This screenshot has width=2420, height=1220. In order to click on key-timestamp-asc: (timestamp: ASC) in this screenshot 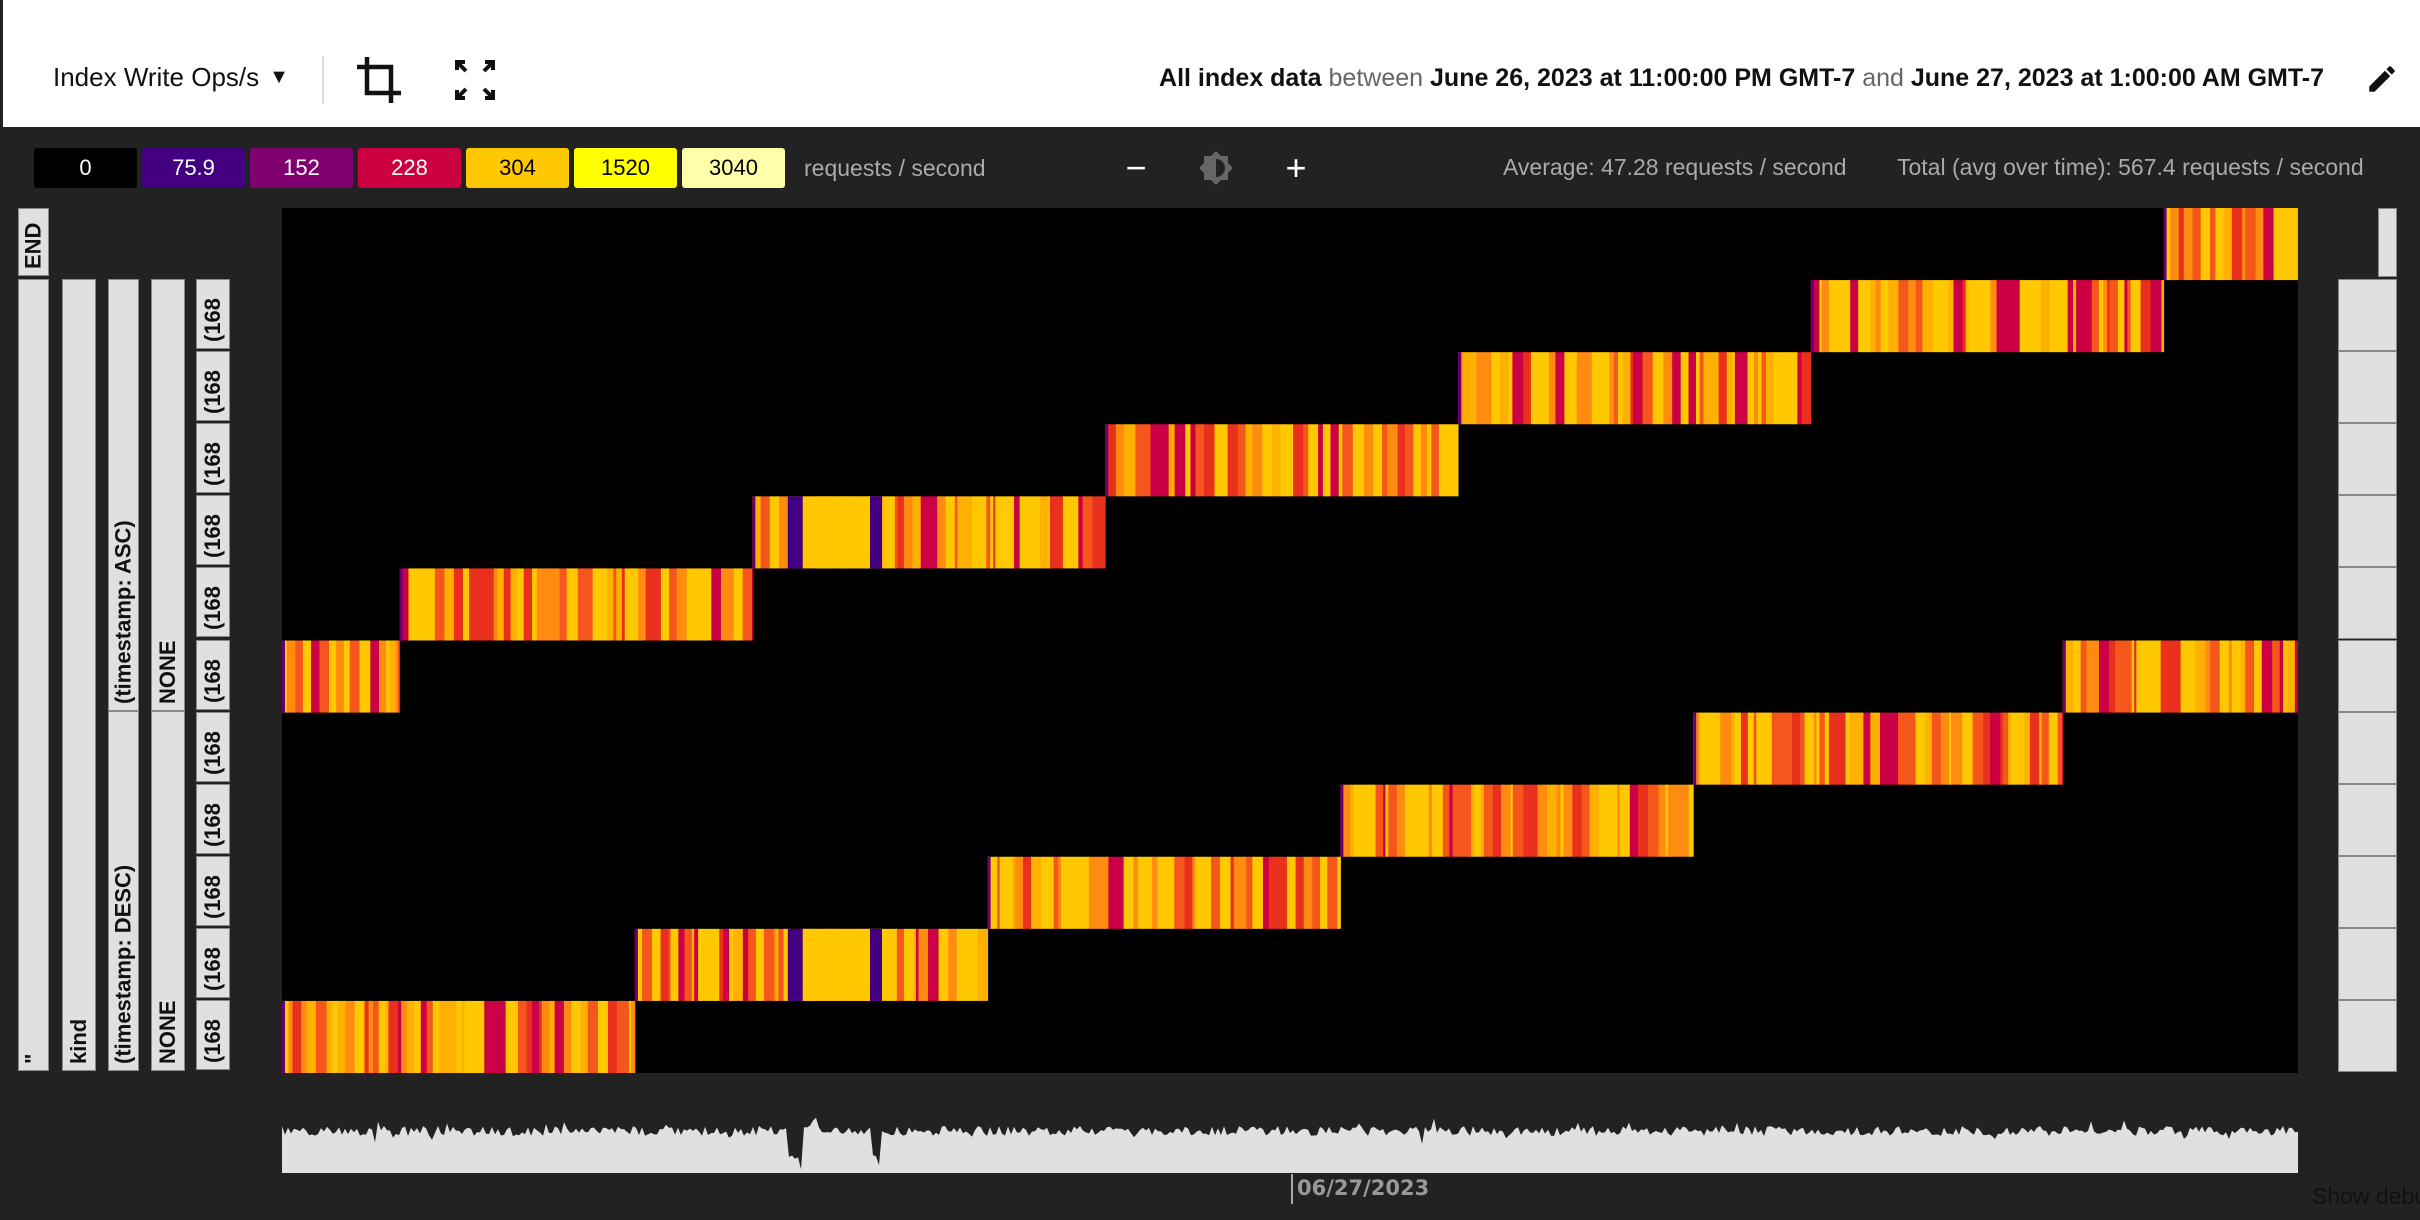, I will do `click(123, 495)`.